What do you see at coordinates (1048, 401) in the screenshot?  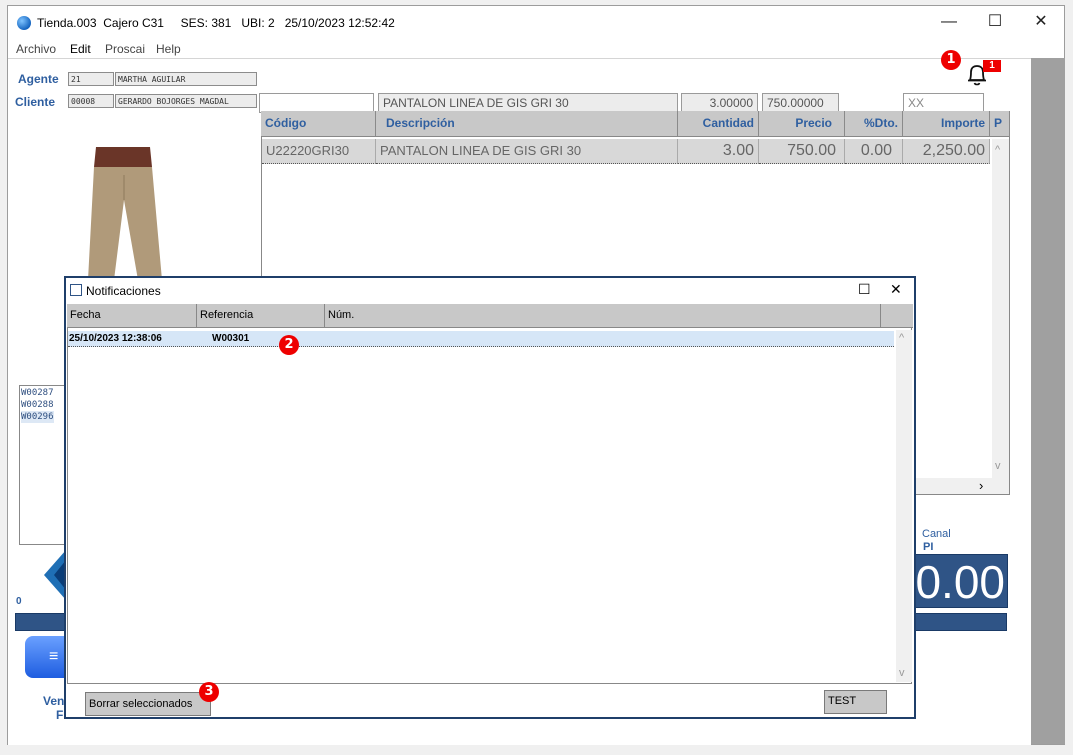 I see `right-gray-panel` at bounding box center [1048, 401].